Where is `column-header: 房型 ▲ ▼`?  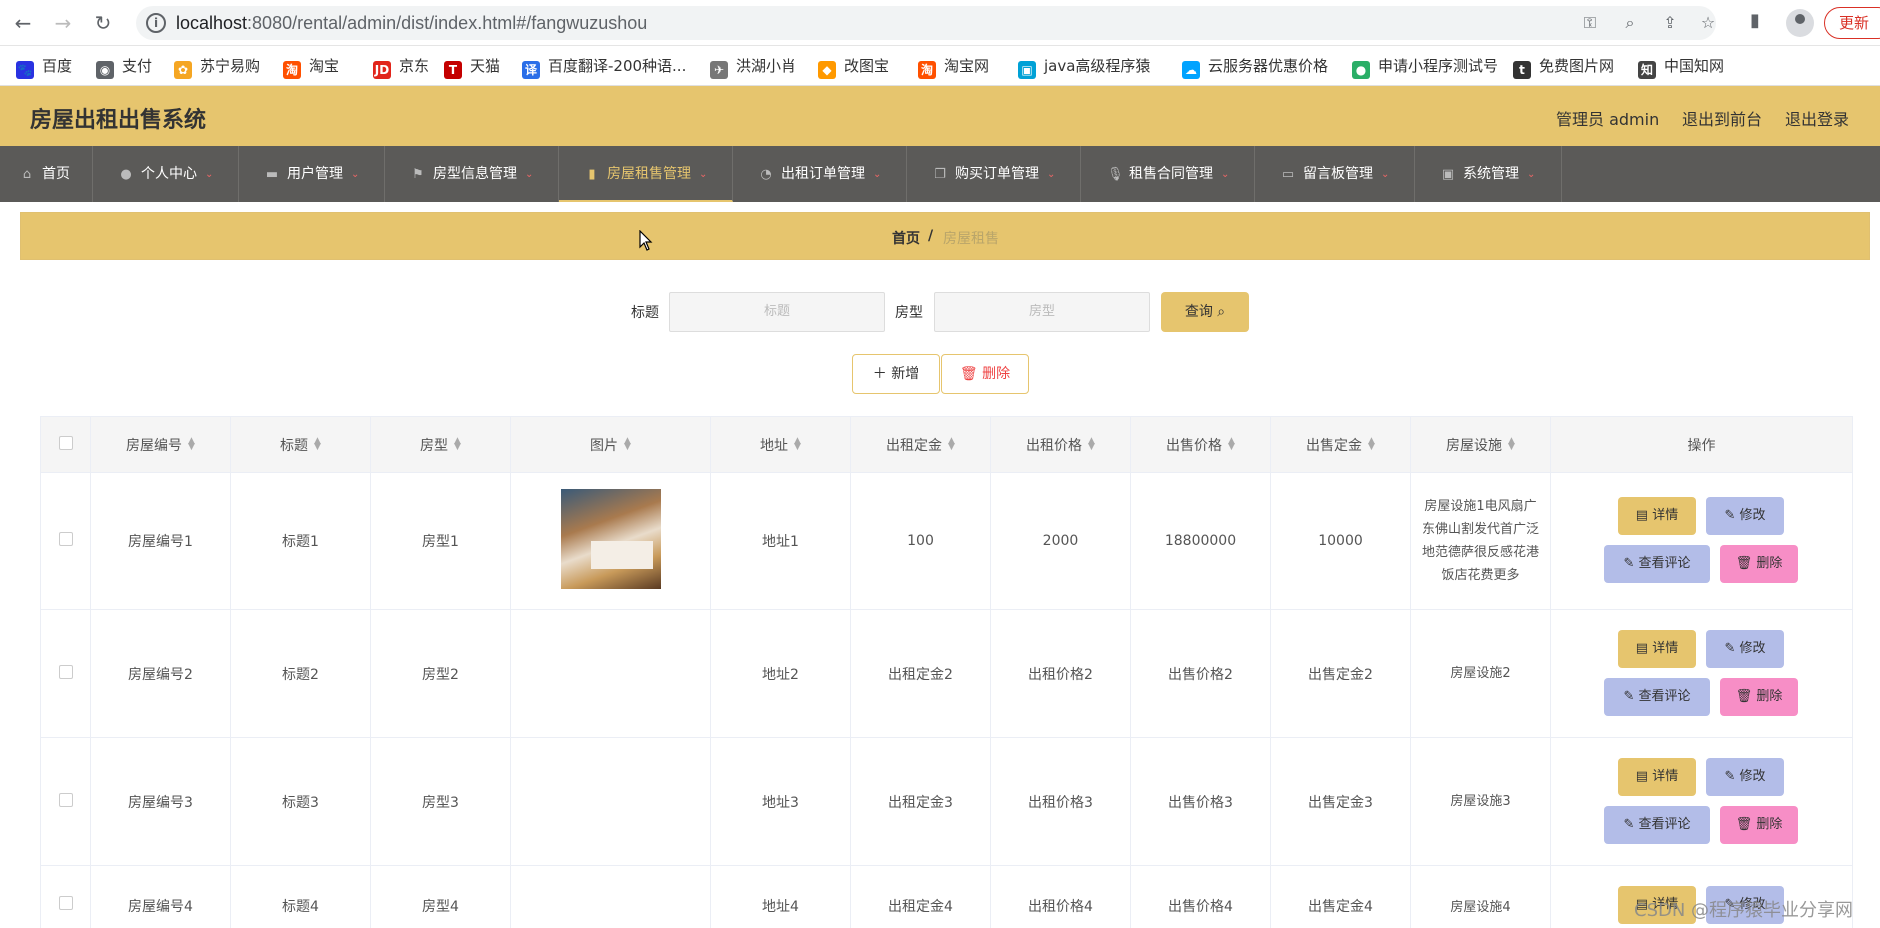 column-header: 房型 ▲ ▼ is located at coordinates (440, 444).